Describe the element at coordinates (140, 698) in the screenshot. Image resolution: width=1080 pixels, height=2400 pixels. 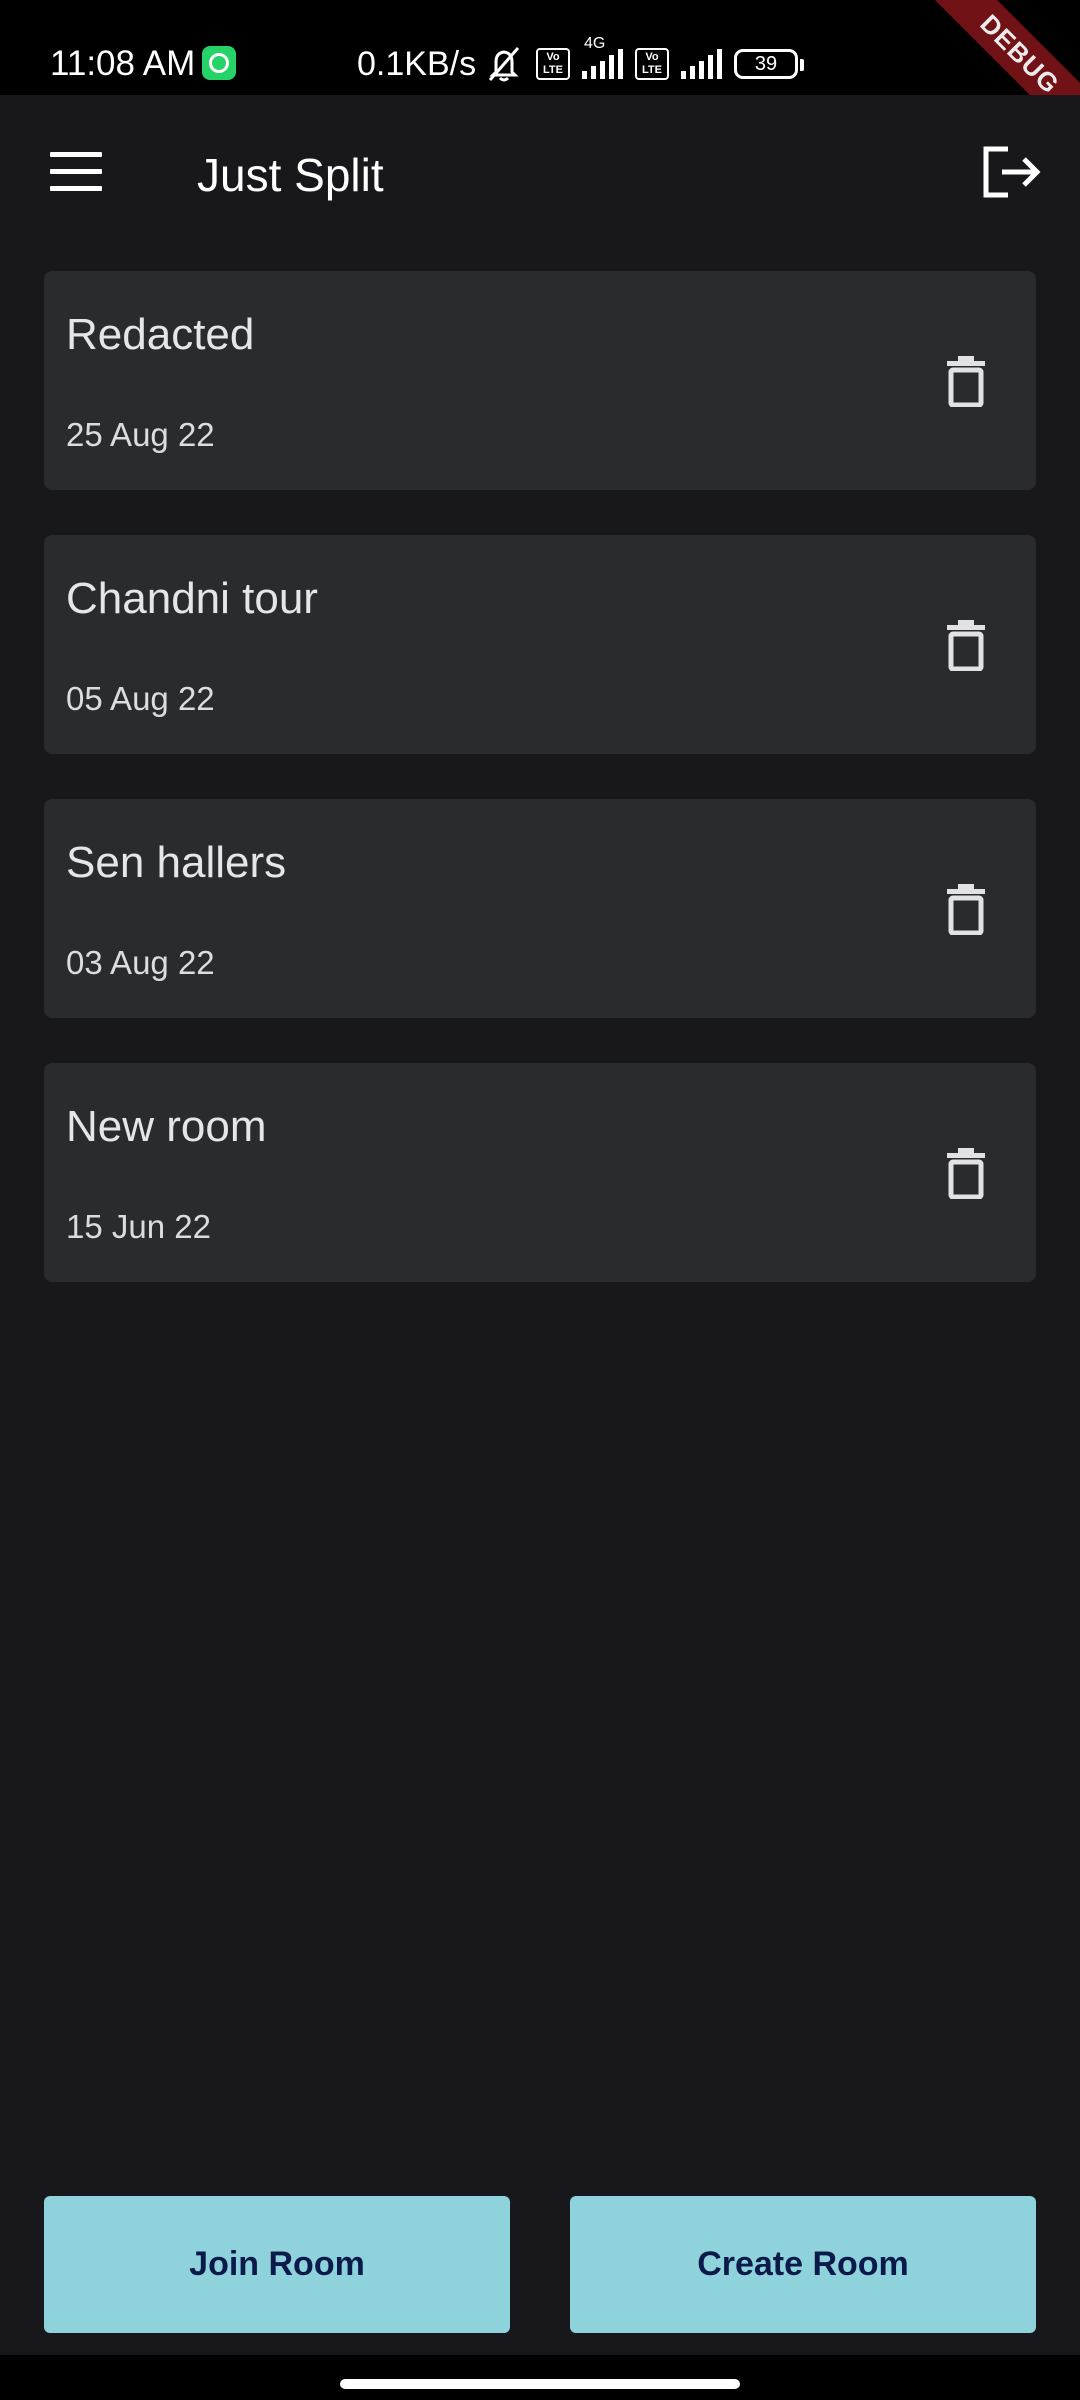
I see `room-date: 05 Aug 22` at that location.